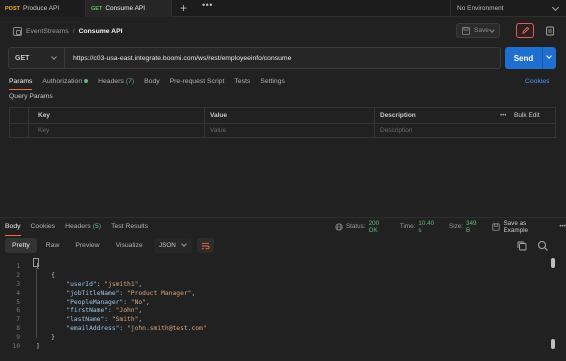 Image resolution: width=566 pixels, height=361 pixels. Describe the element at coordinates (47, 31) in the screenshot. I see `breadcrumb-collection: EventStreams` at that location.